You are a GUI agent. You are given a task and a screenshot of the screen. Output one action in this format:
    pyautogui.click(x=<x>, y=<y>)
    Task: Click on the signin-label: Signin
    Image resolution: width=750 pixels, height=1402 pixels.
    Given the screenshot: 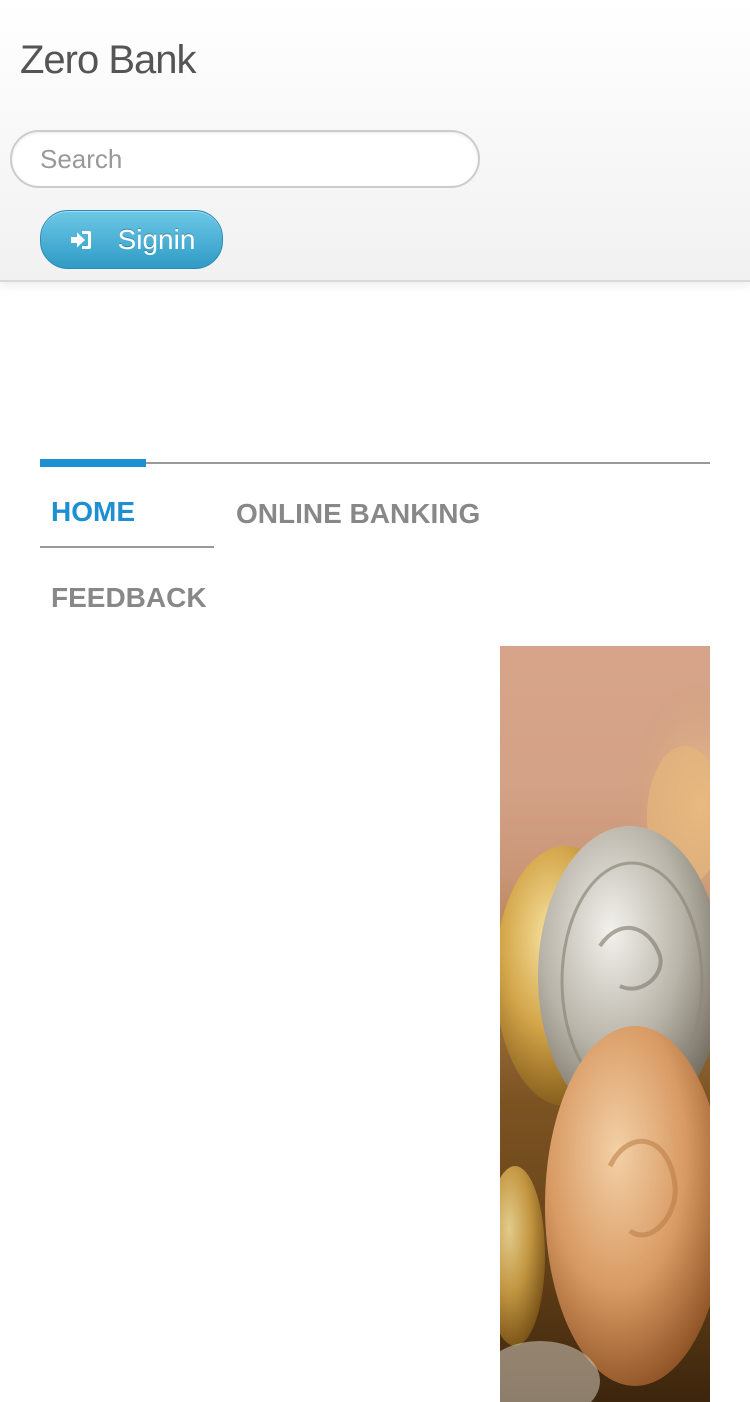 What is the action you would take?
    pyautogui.click(x=156, y=239)
    